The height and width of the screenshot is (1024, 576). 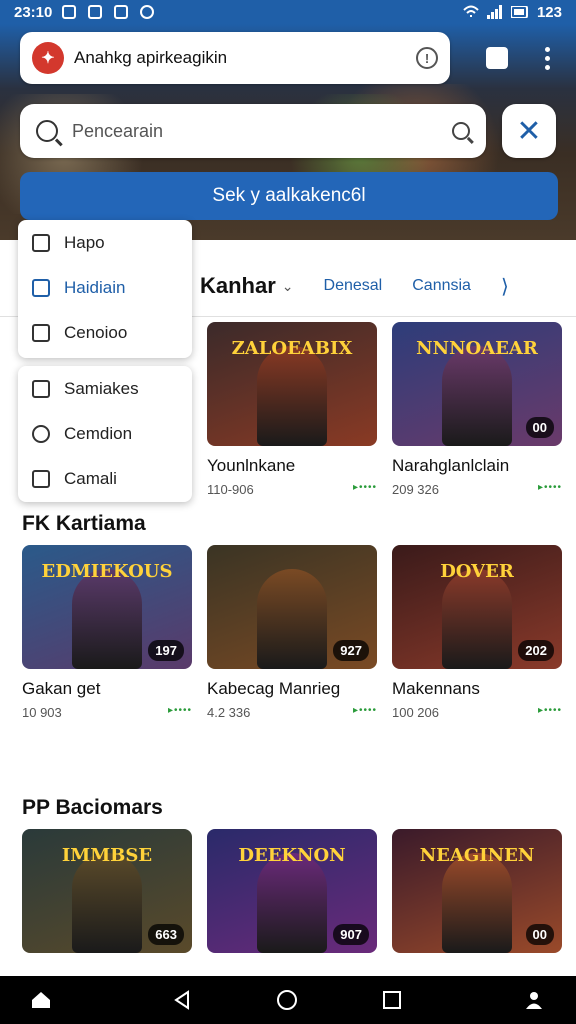 I want to click on profile-icon, so click(x=534, y=1000).